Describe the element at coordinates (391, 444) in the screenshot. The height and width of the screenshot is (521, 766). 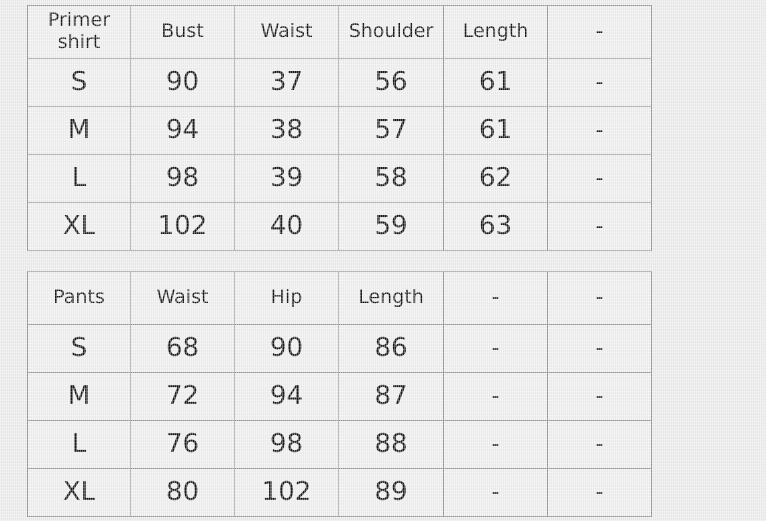
I see `cell-length: 88` at that location.